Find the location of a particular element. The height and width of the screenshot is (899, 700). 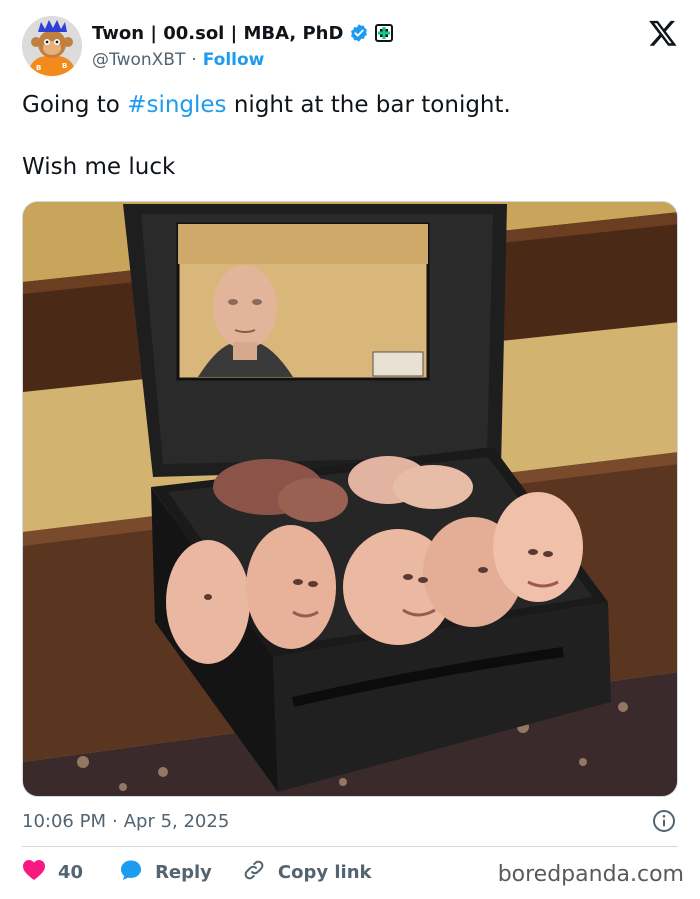

info-icon is located at coordinates (664, 821).